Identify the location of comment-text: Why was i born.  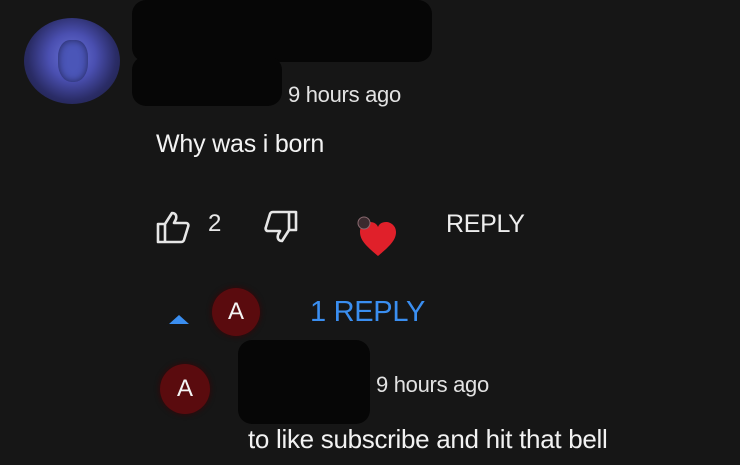
(240, 144).